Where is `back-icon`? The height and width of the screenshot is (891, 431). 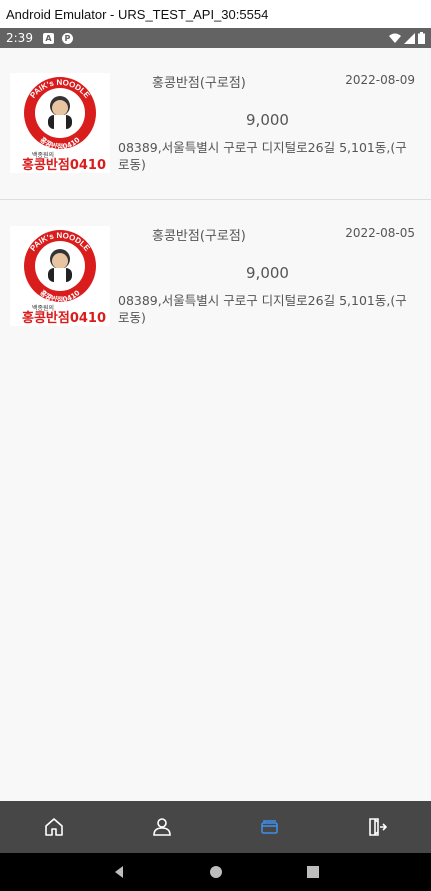
back-icon is located at coordinates (119, 872).